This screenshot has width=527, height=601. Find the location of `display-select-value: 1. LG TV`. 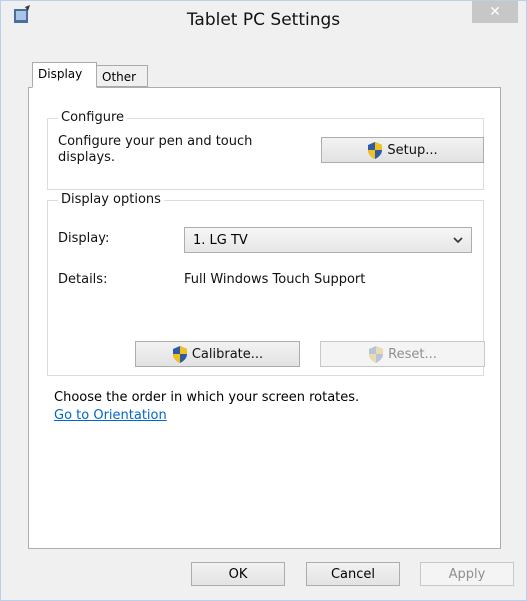

display-select-value: 1. LG TV is located at coordinates (220, 240).